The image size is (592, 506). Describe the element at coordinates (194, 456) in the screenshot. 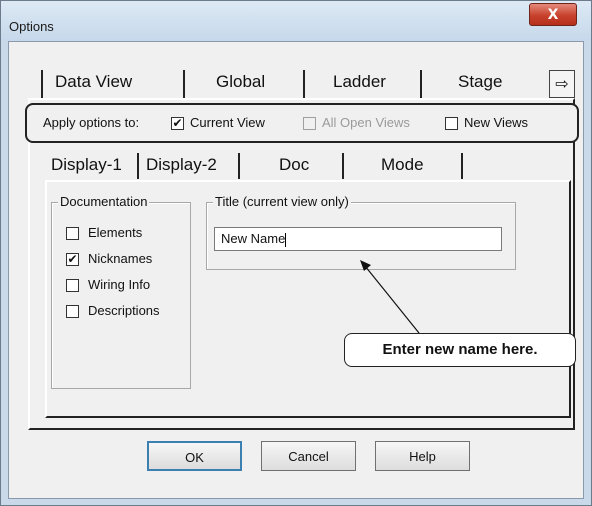

I see `ok-button: OK` at that location.